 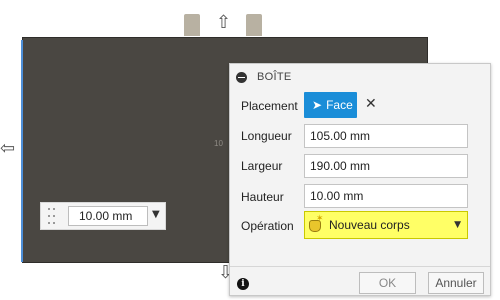 I want to click on new-body-icon: ✶, so click(x=316, y=223).